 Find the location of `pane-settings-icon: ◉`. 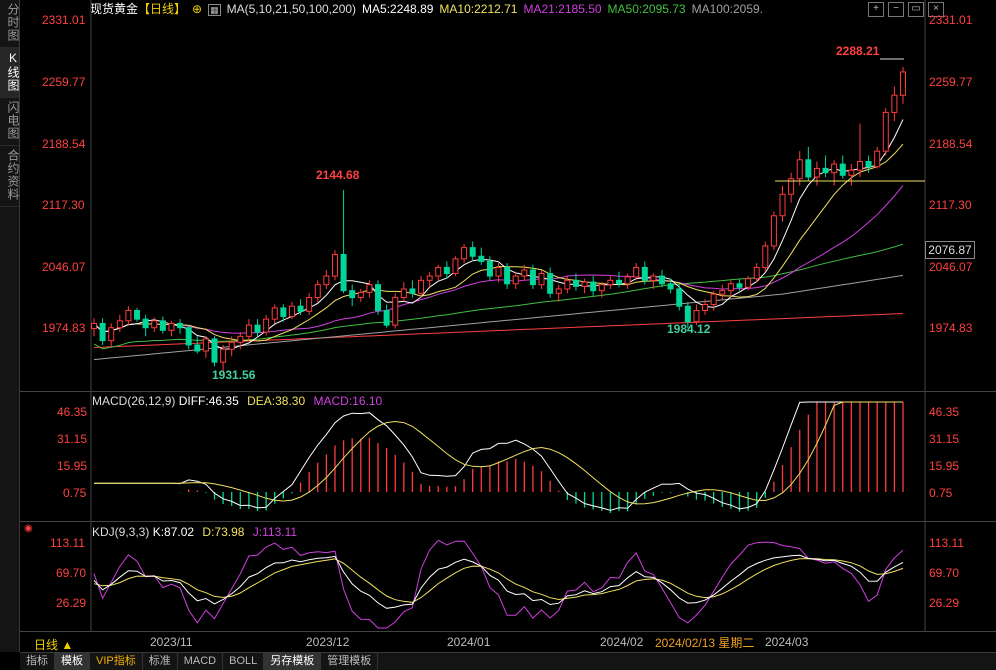

pane-settings-icon: ◉ is located at coordinates (28, 528).